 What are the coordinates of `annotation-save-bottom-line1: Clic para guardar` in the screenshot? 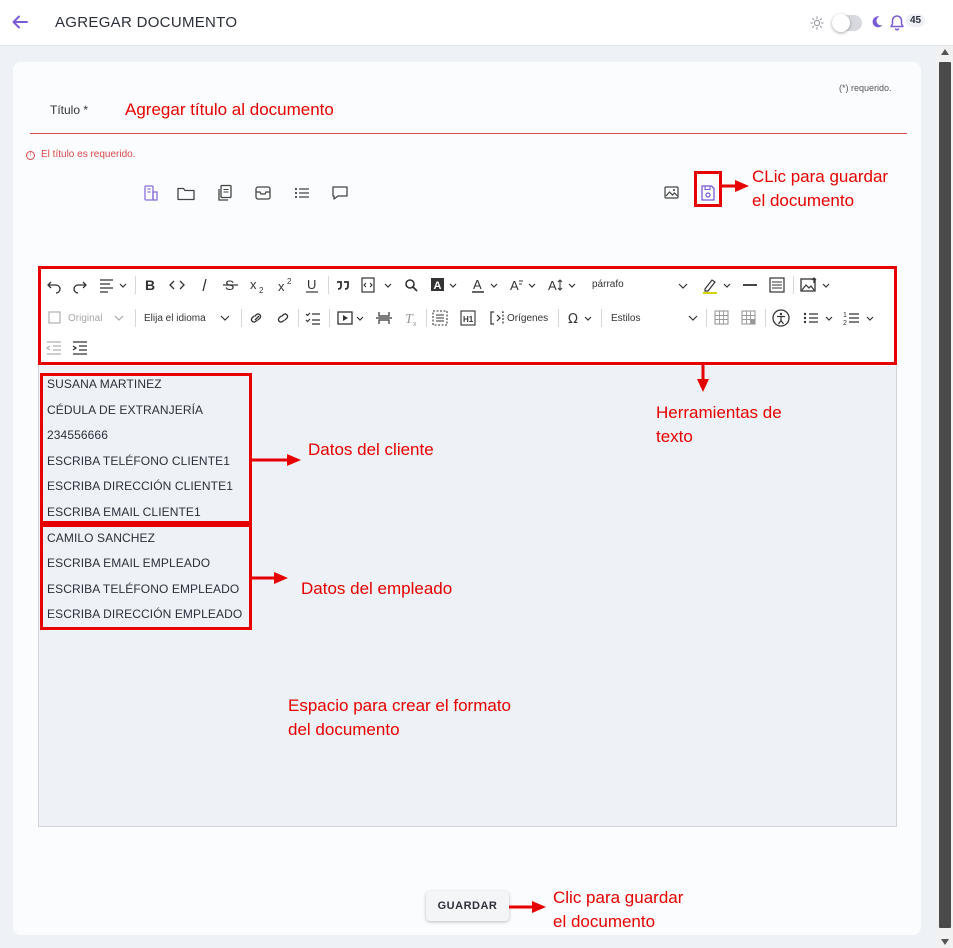 It's located at (618, 897).